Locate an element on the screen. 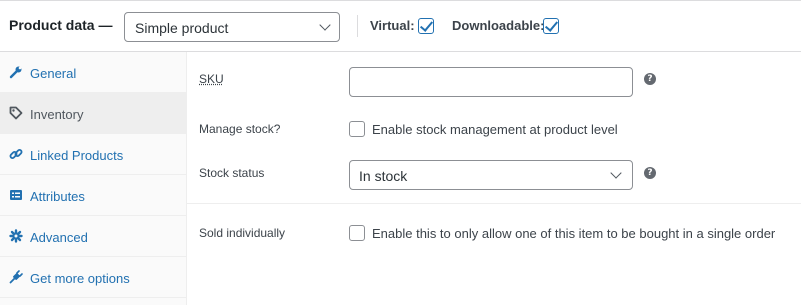  tab-get-more-options: Get more options is located at coordinates (93, 277).